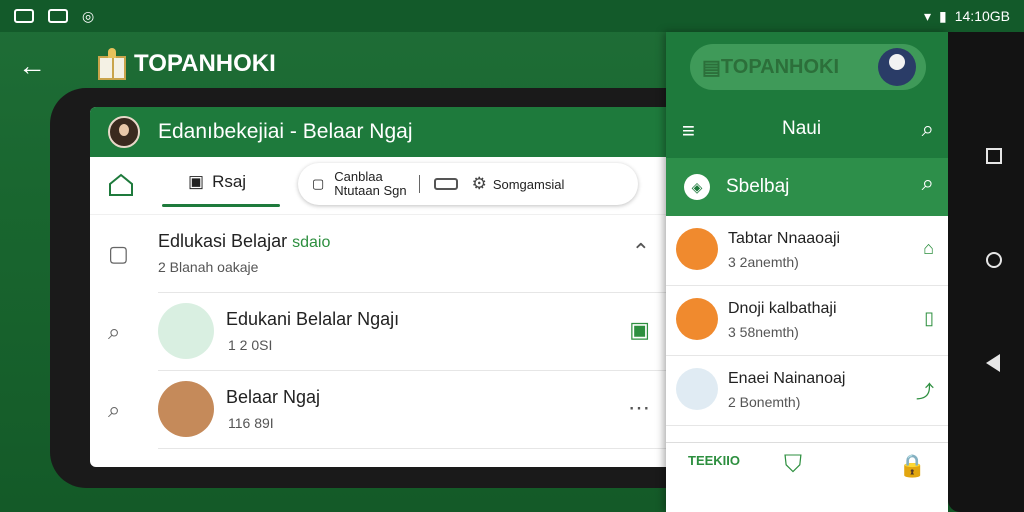 Image resolution: width=1024 pixels, height=512 pixels. What do you see at coordinates (358, 176) in the screenshot?
I see `pill-title: Canblaa` at bounding box center [358, 176].